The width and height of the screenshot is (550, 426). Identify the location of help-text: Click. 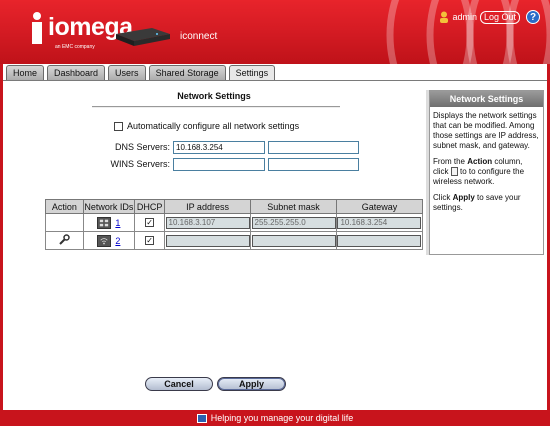
(443, 197).